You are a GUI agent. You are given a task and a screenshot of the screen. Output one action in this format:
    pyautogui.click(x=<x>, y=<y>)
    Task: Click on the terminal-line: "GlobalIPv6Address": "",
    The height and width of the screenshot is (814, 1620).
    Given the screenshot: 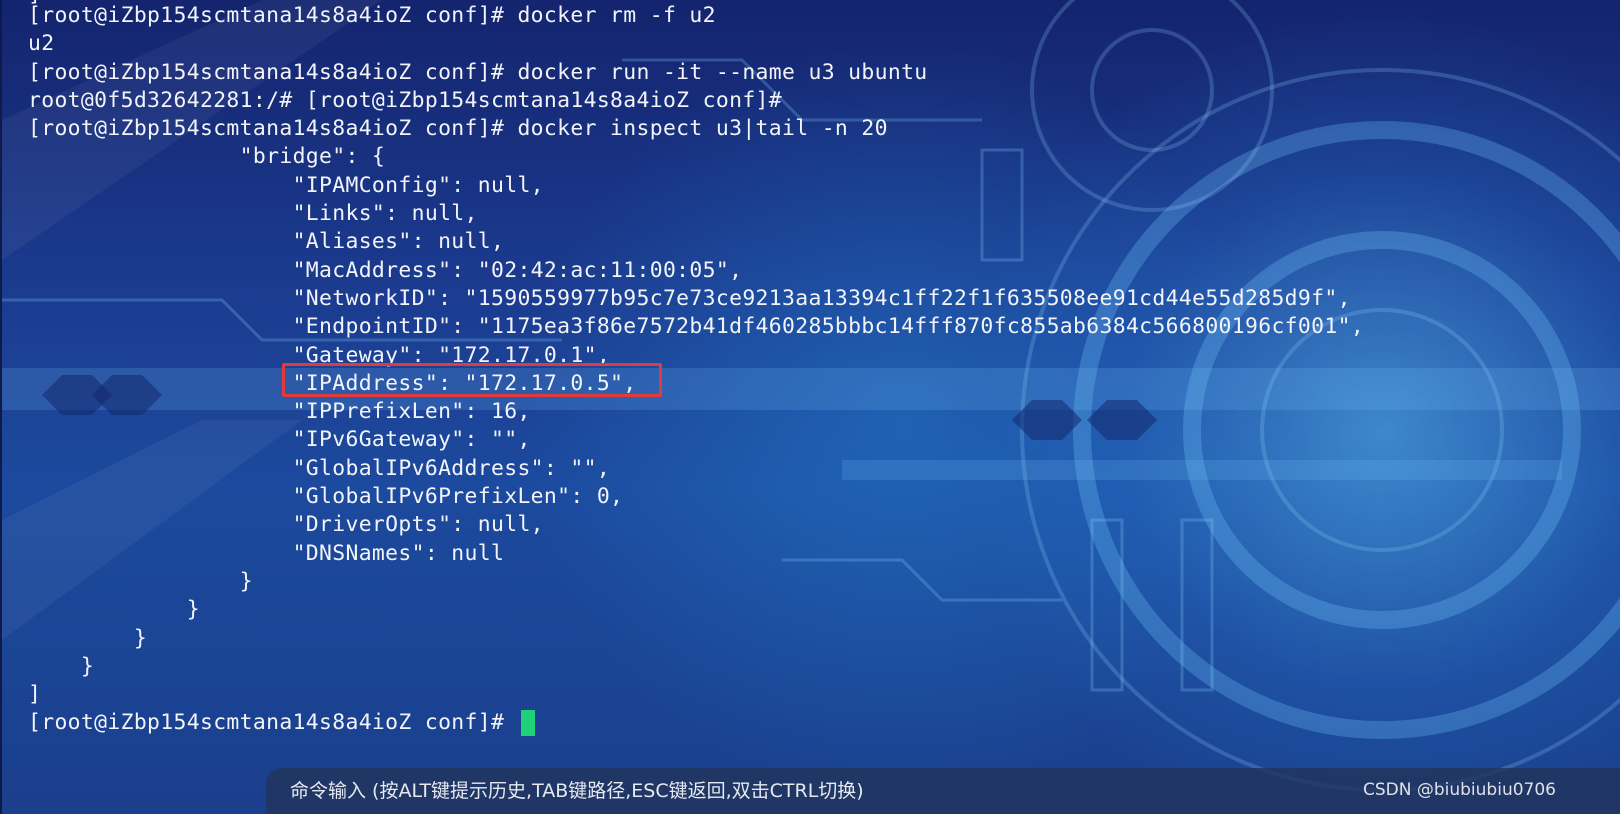 What is the action you would take?
    pyautogui.click(x=319, y=468)
    